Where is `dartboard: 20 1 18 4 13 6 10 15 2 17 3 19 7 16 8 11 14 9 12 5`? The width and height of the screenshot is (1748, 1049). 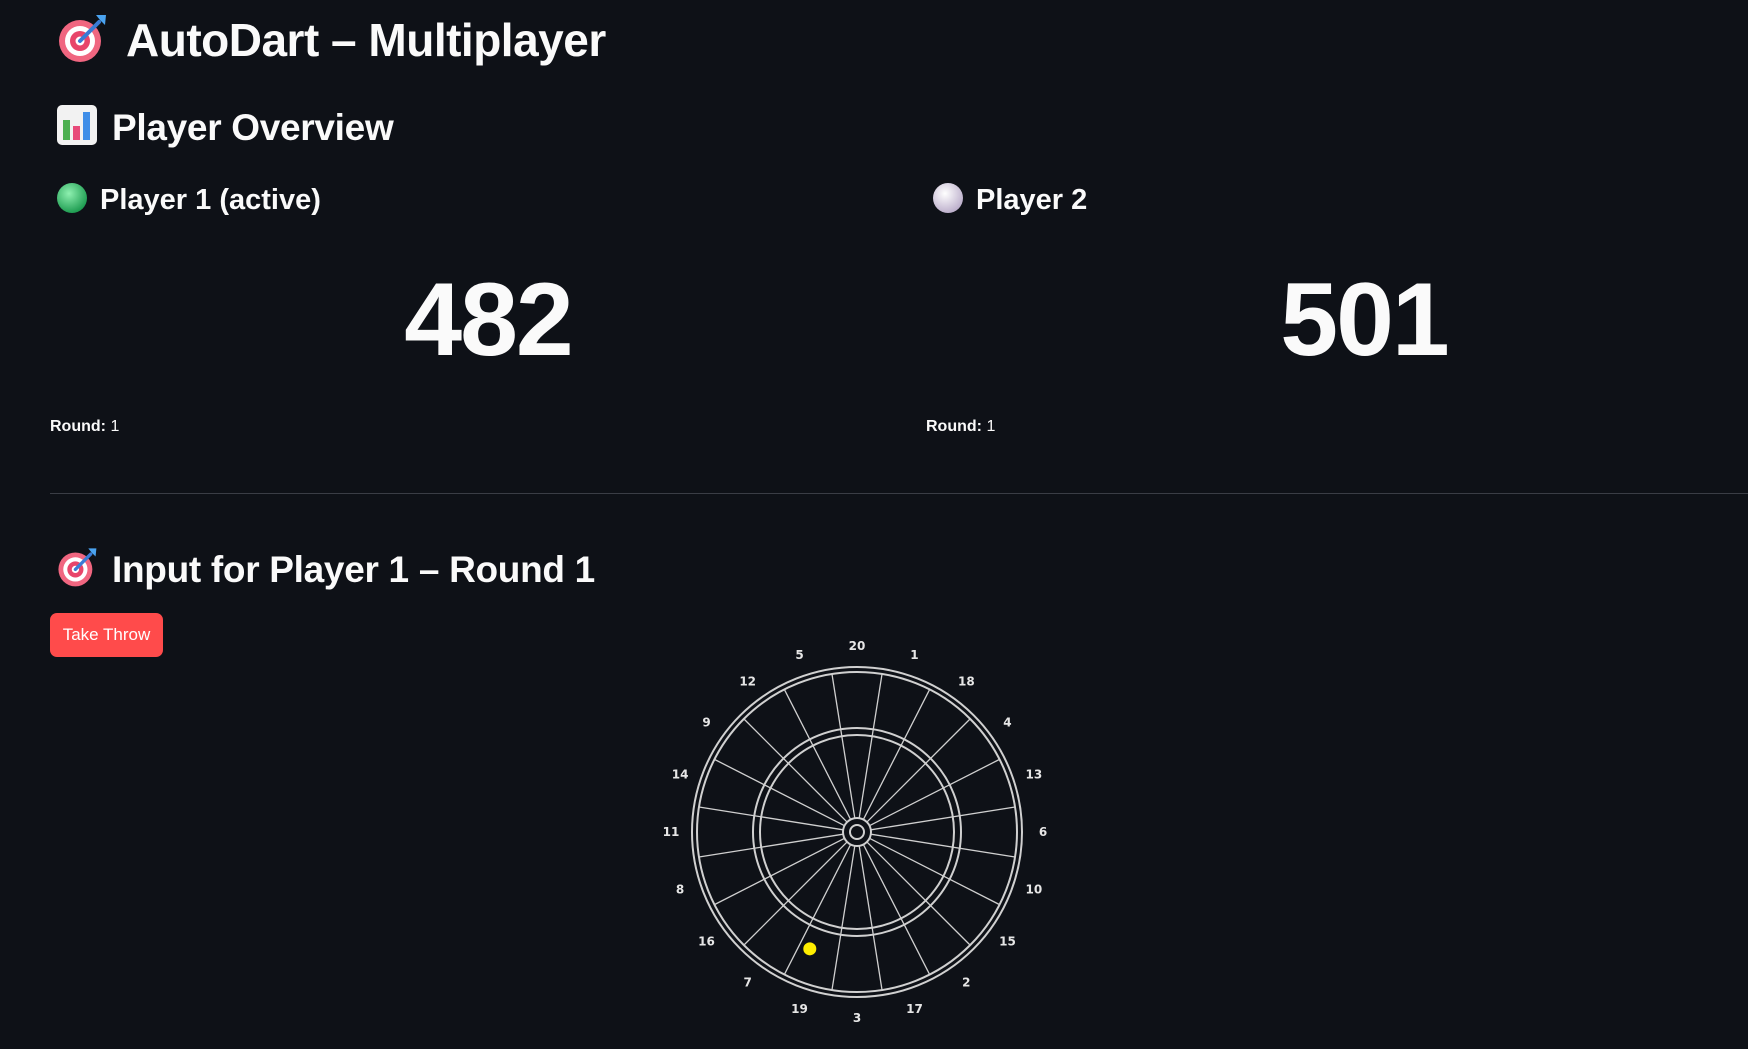 dartboard: 20 1 18 4 13 6 10 15 2 17 3 19 7 16 8 11 14 9 12 5 is located at coordinates (858, 830).